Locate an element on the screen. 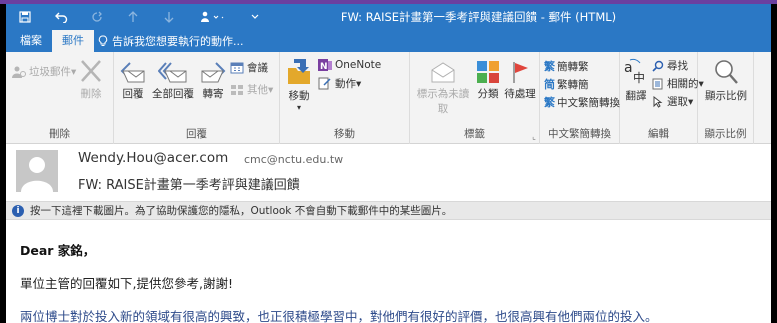  person-touch-icon is located at coordinates (212, 16).